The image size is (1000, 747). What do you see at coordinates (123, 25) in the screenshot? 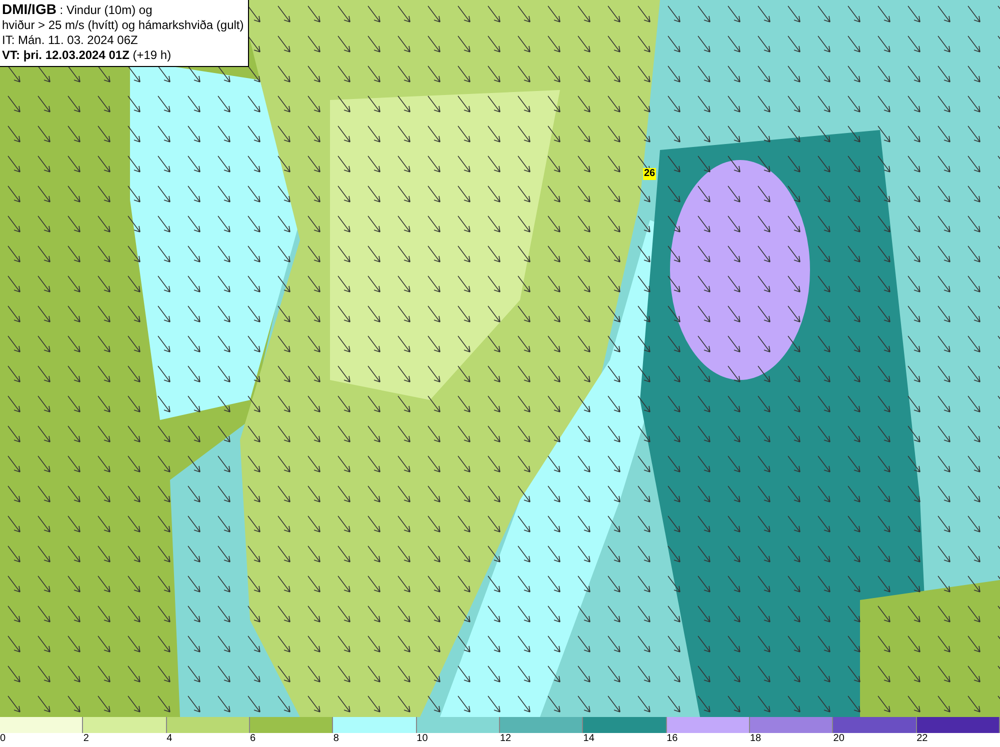
I see `header-subtitle: hviður > 25 m/s (hvítt) og hámarkshviða (gult)` at bounding box center [123, 25].